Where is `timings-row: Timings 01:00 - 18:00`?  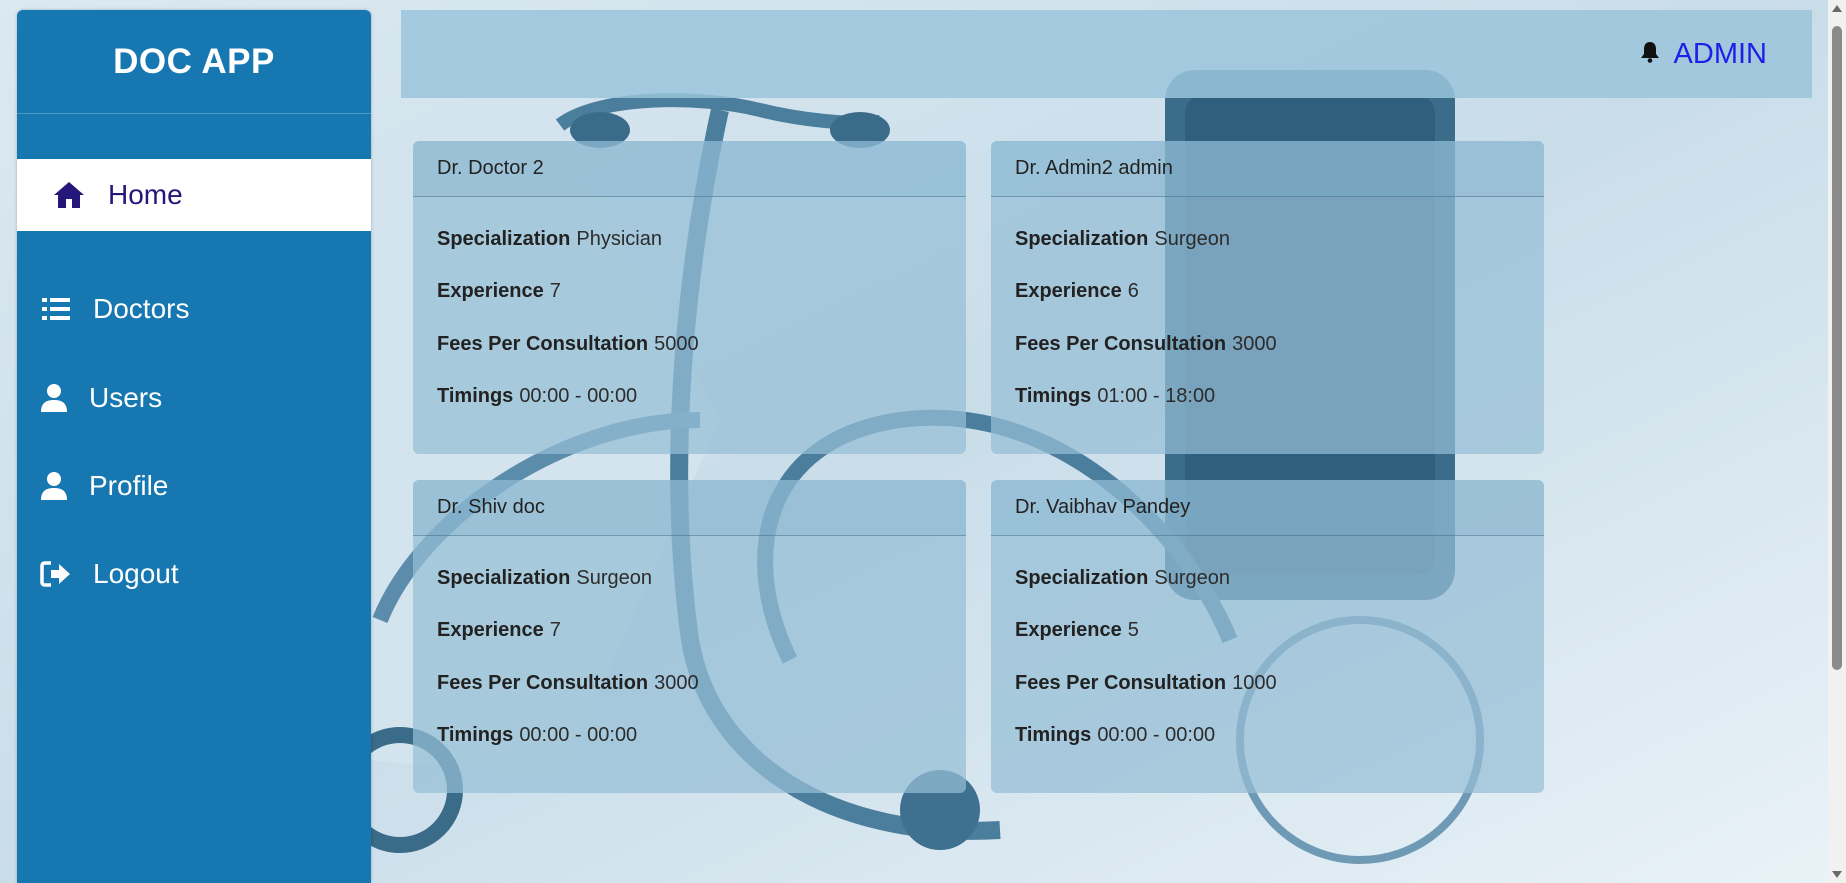 timings-row: Timings 01:00 - 18:00 is located at coordinates (1267, 397).